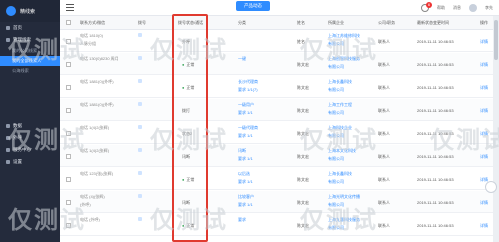 Image resolution: width=499 pixels, height=242 pixels. I want to click on th-company: 所属企业, so click(336, 22).